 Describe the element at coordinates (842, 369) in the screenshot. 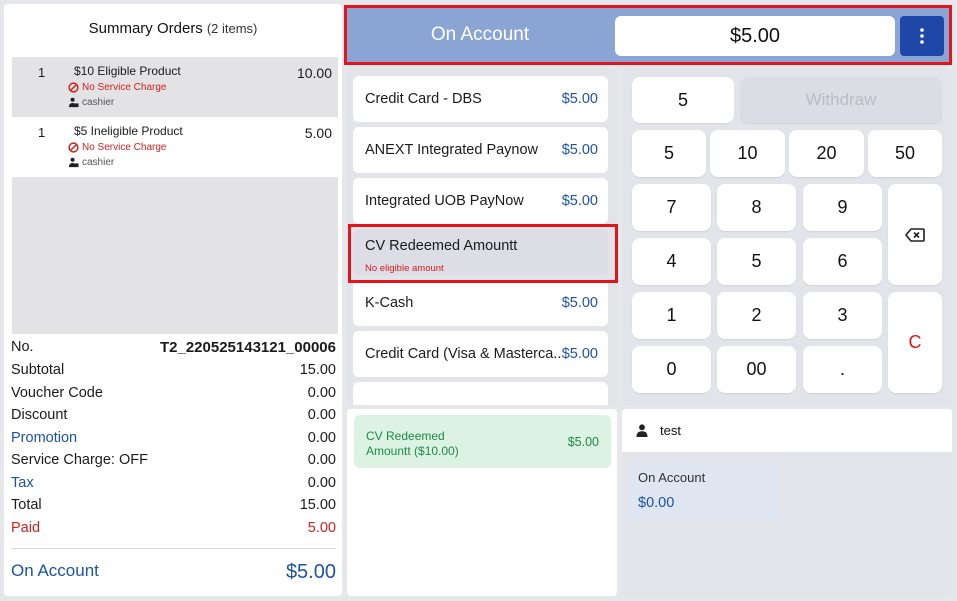

I see `key-decimal: .` at that location.